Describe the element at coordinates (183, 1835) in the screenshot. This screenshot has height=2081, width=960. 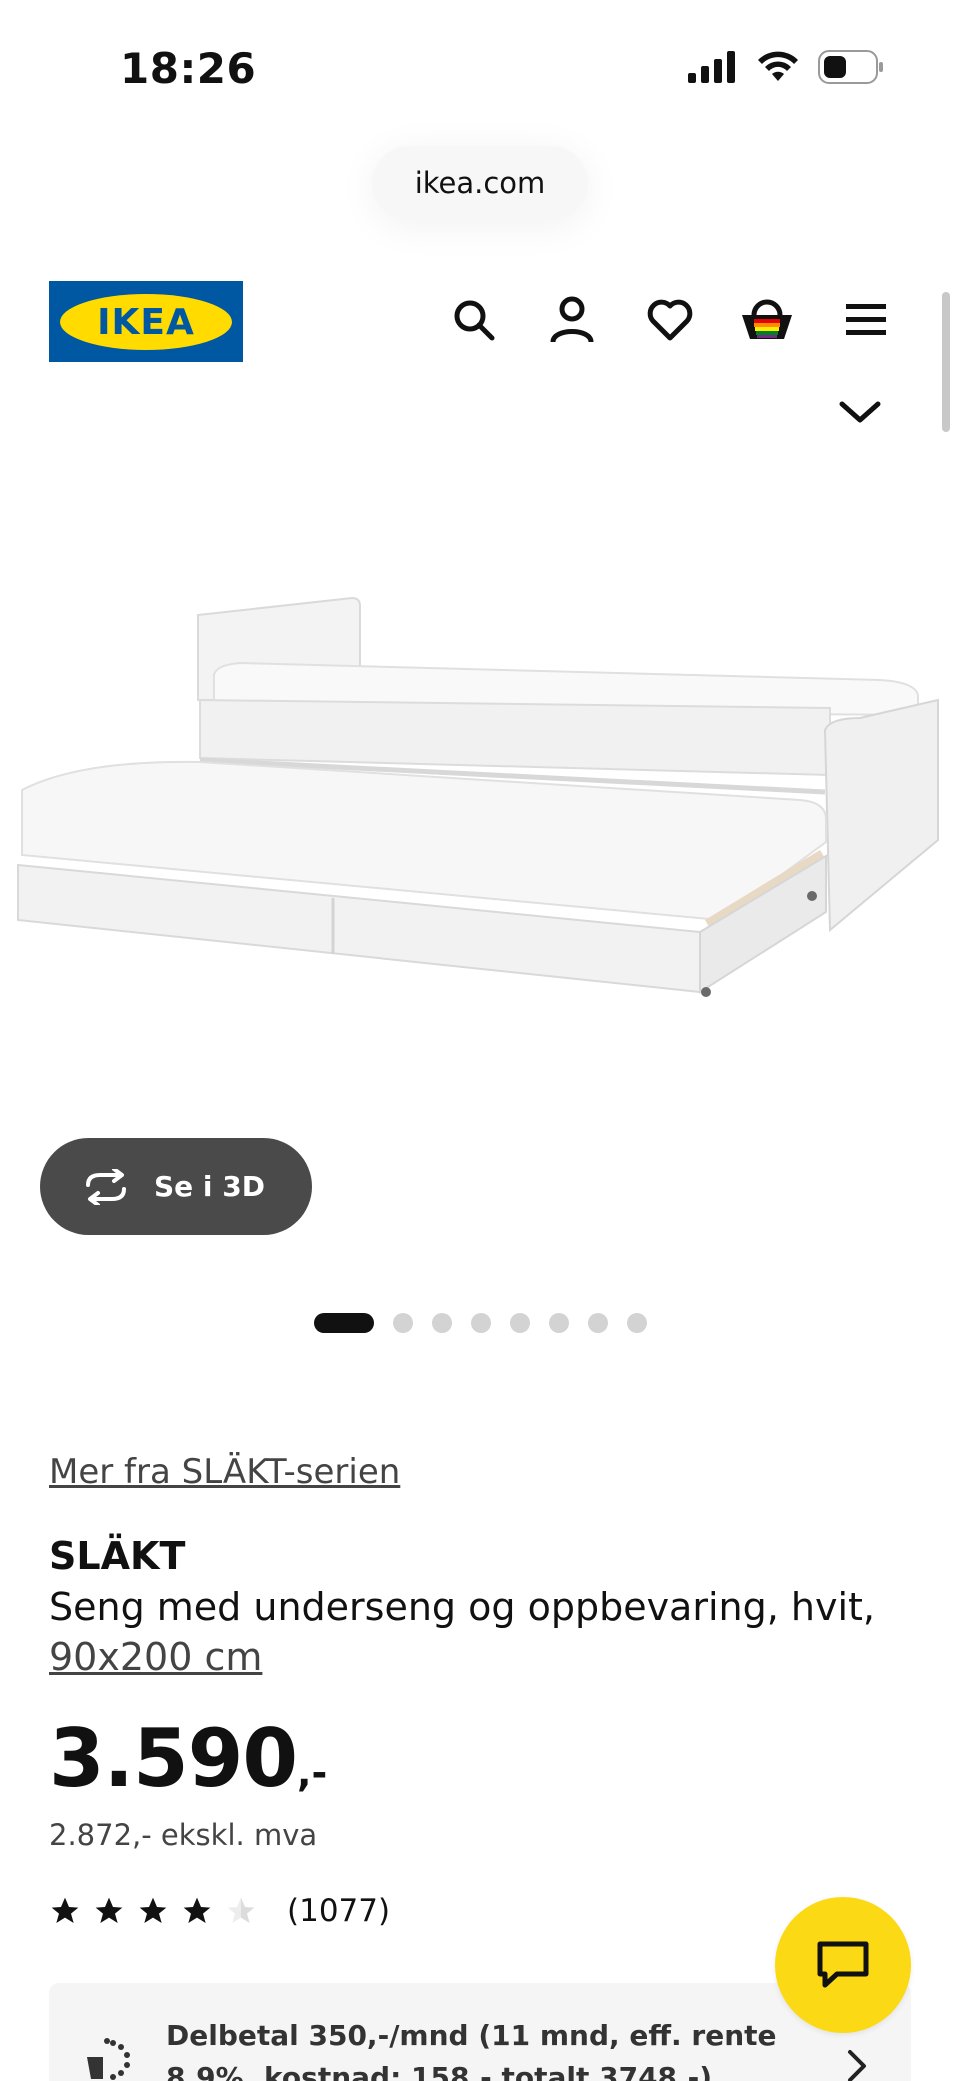
I see `price-excl-vat: 2.872,- ekskl. mva` at that location.